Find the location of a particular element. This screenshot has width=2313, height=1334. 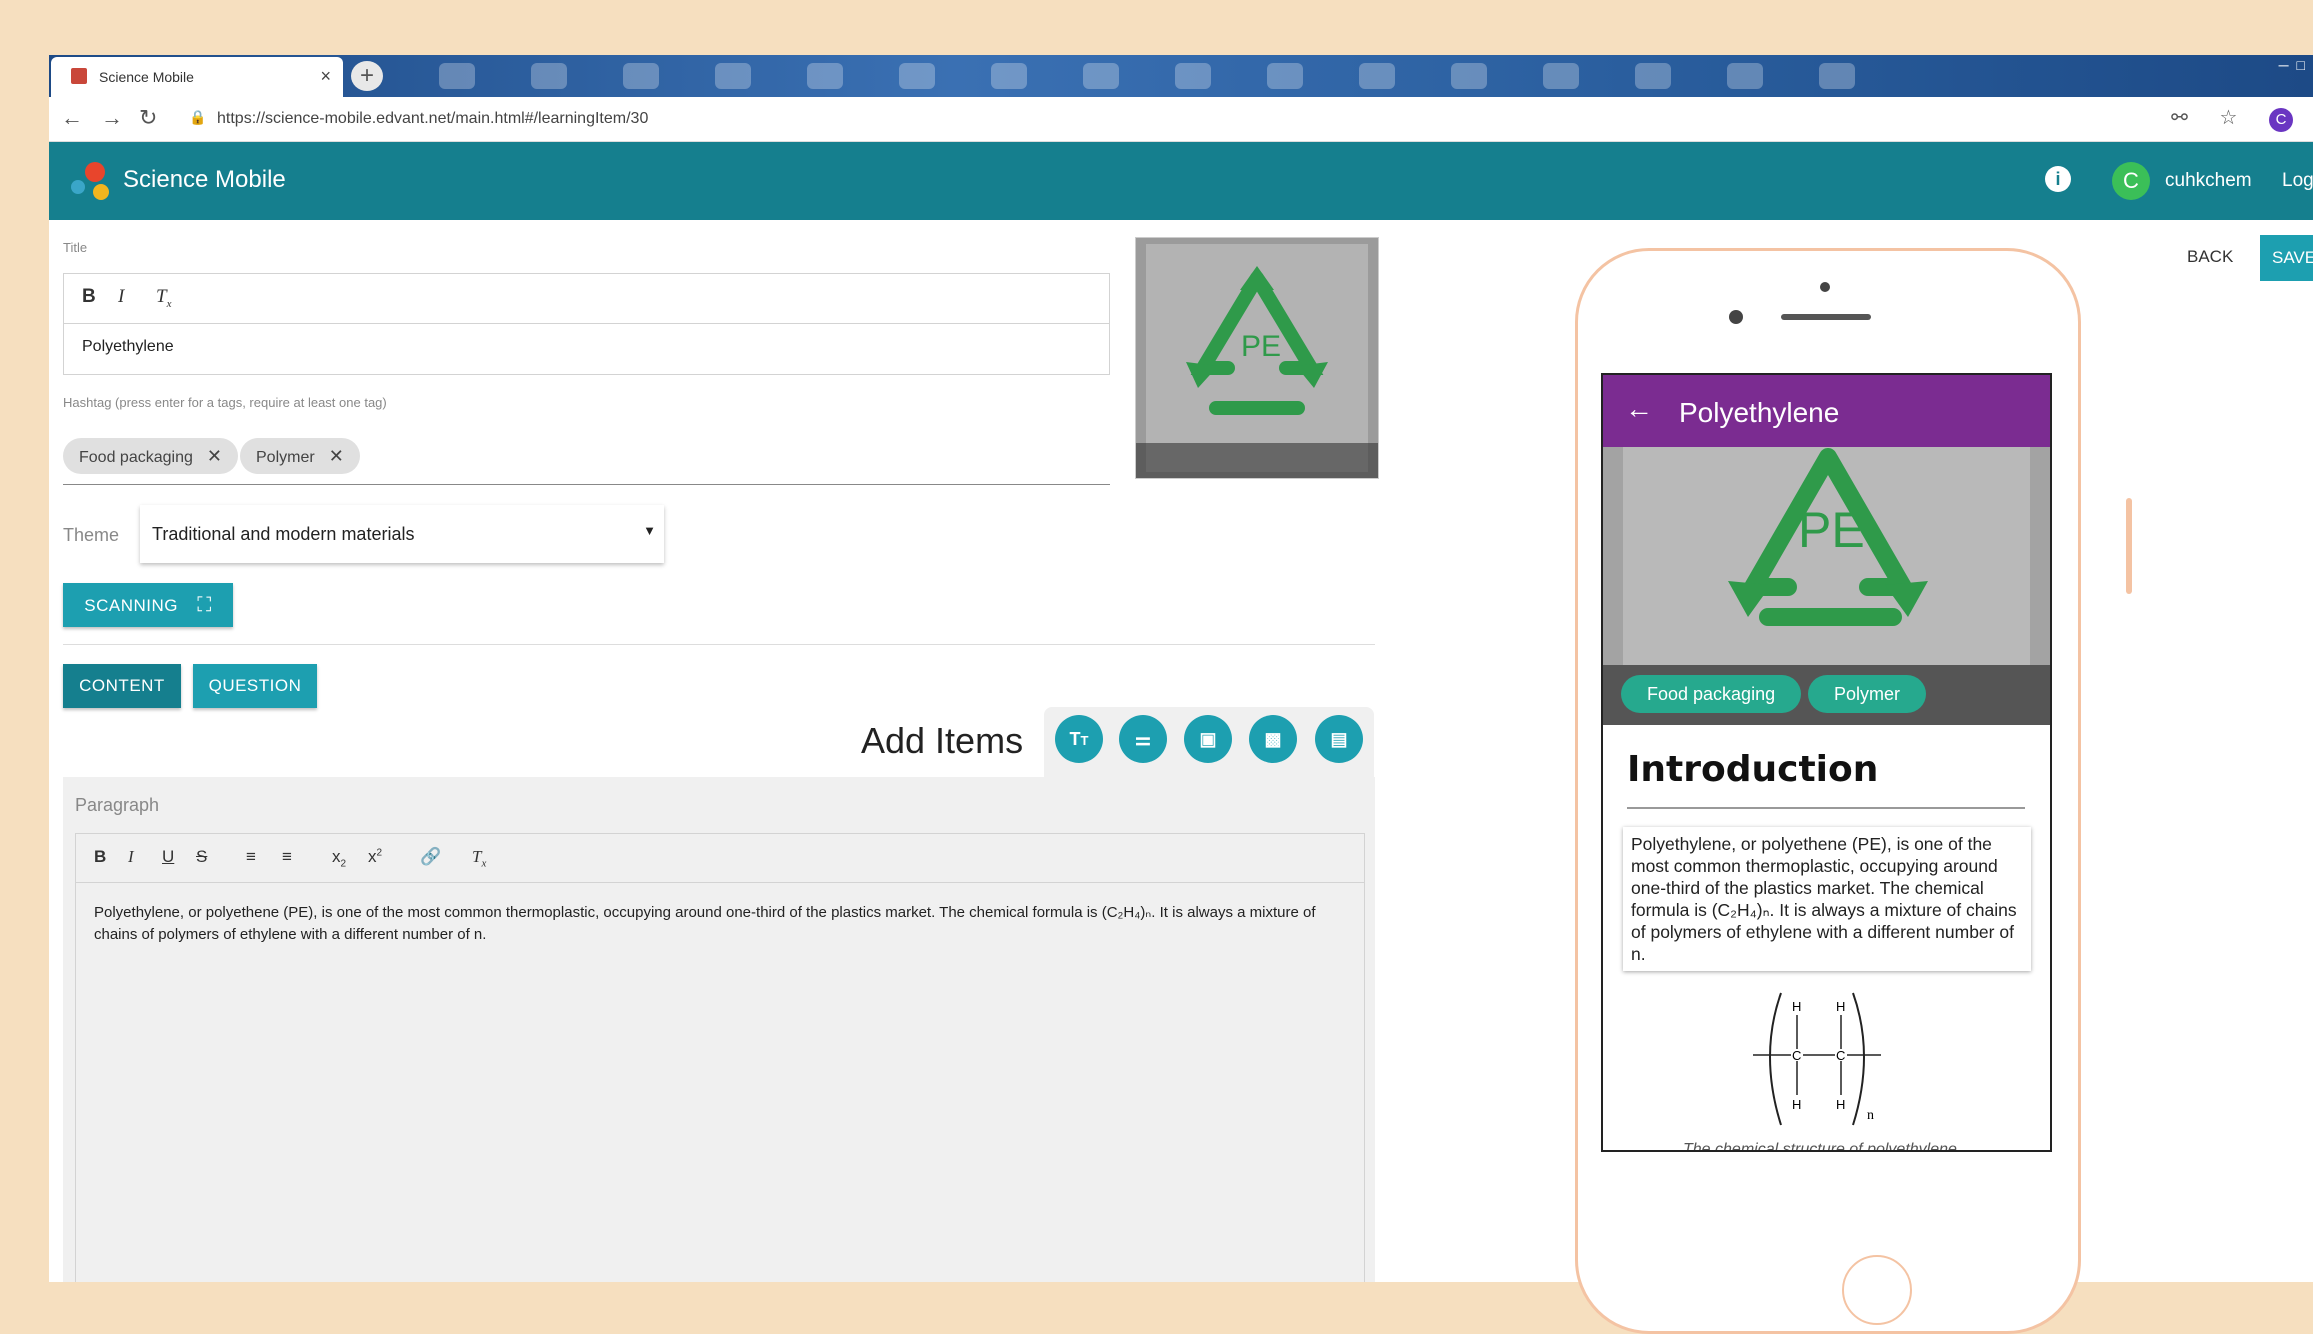

back-button: BACK is located at coordinates (2210, 257).